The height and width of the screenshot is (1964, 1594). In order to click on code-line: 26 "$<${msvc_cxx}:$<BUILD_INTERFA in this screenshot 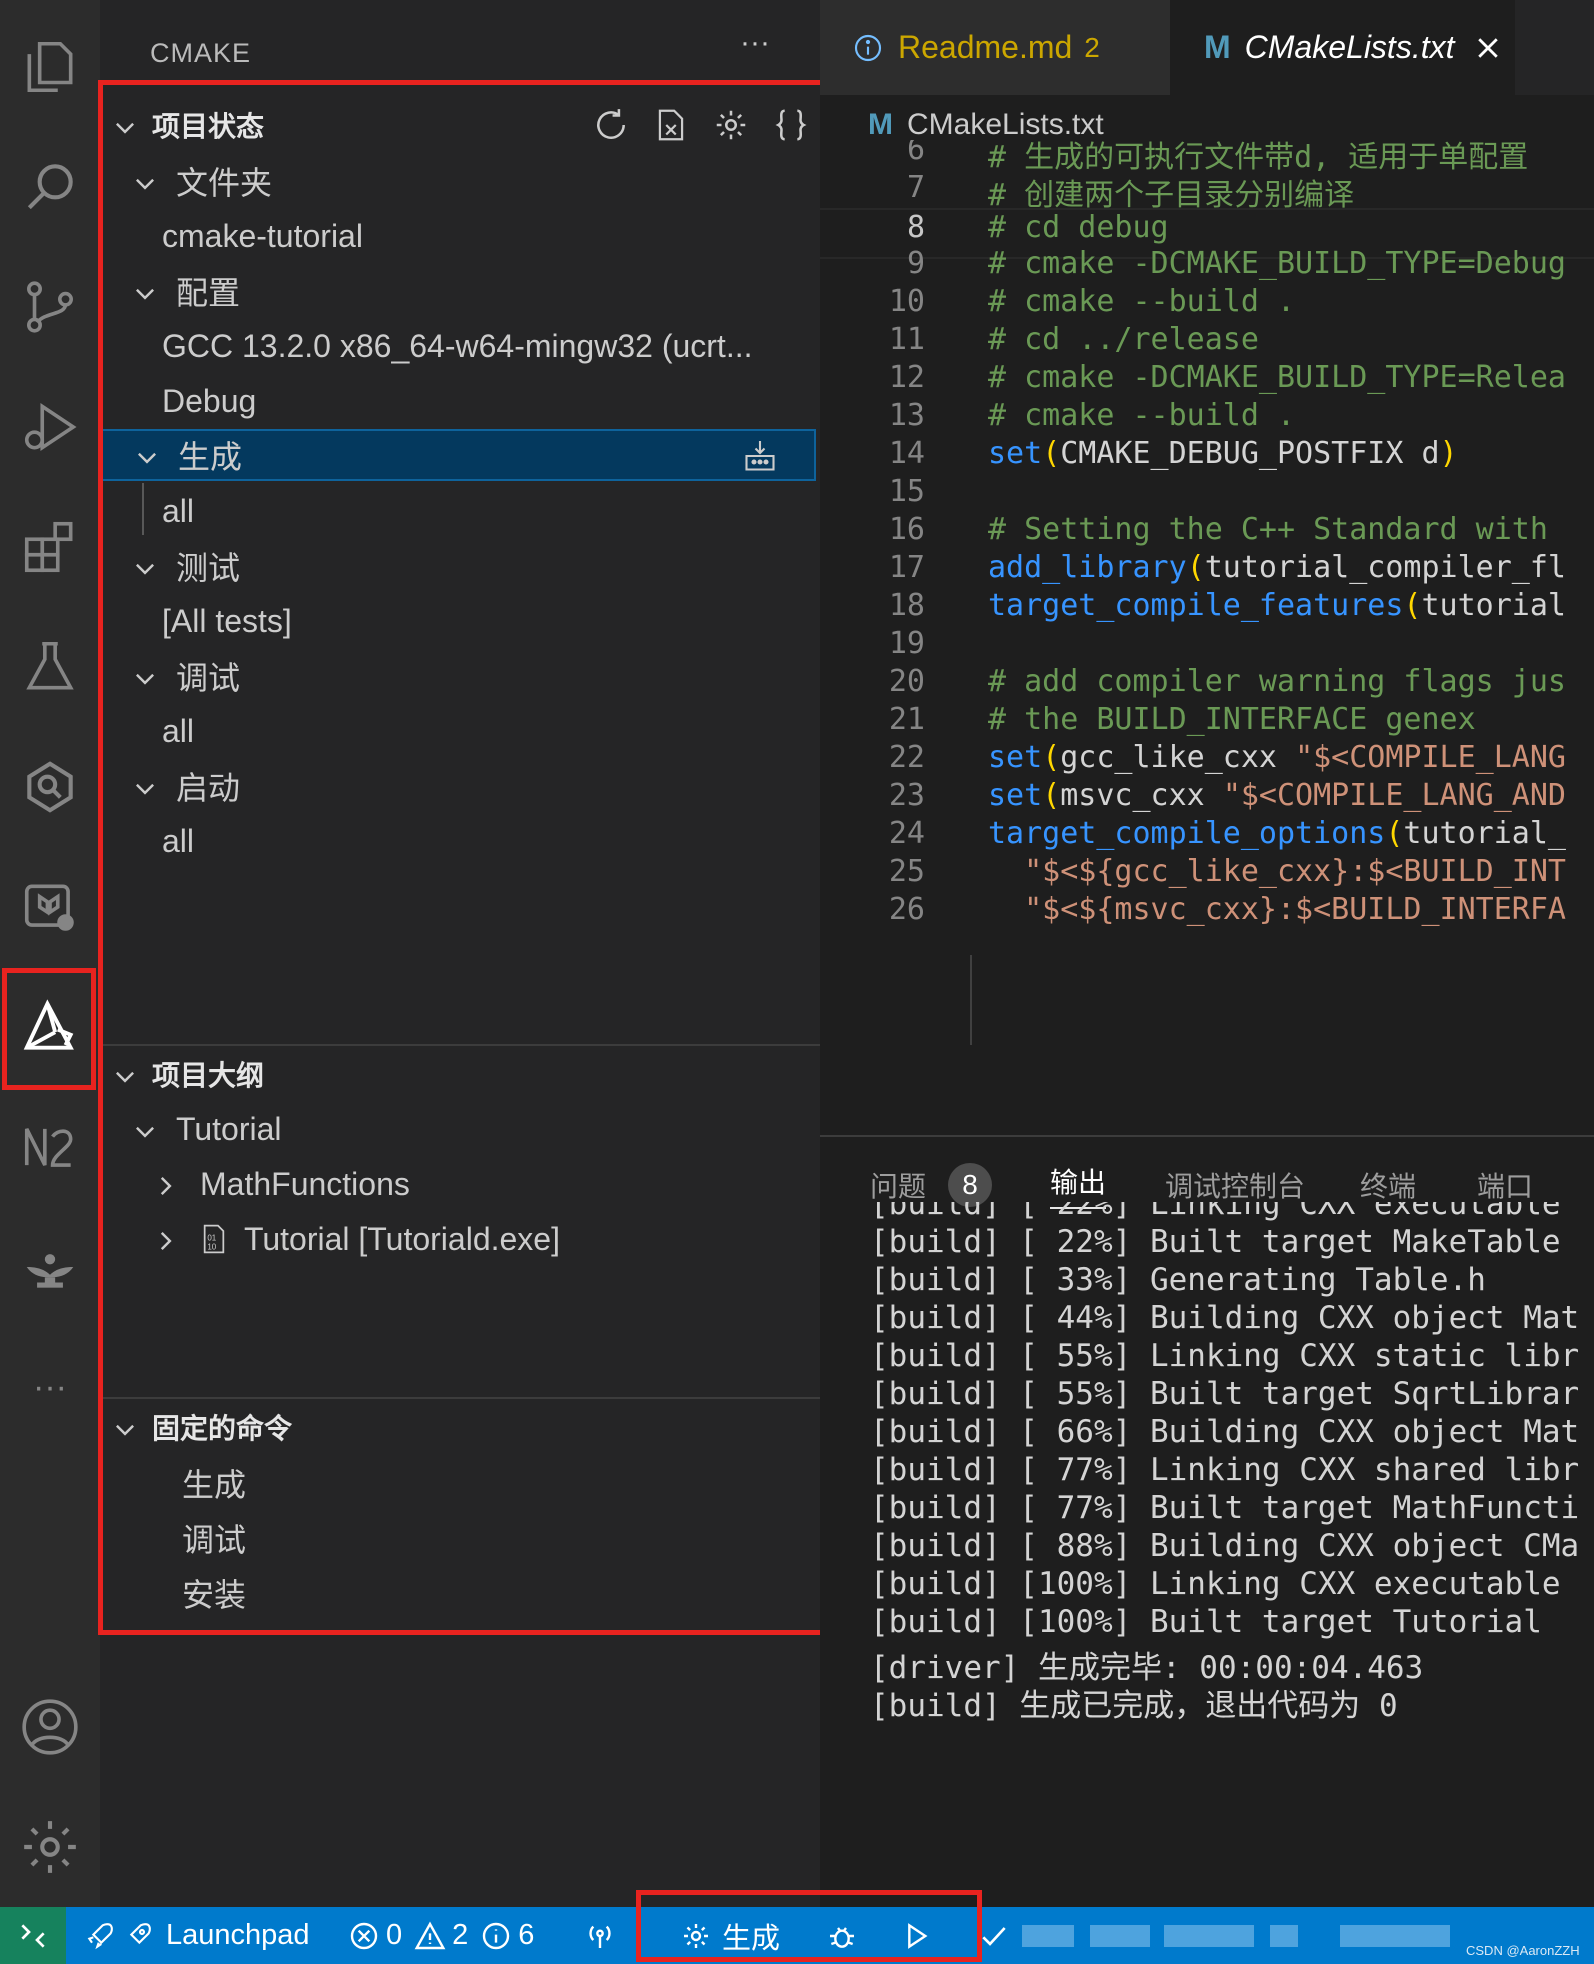, I will do `click(1207, 915)`.